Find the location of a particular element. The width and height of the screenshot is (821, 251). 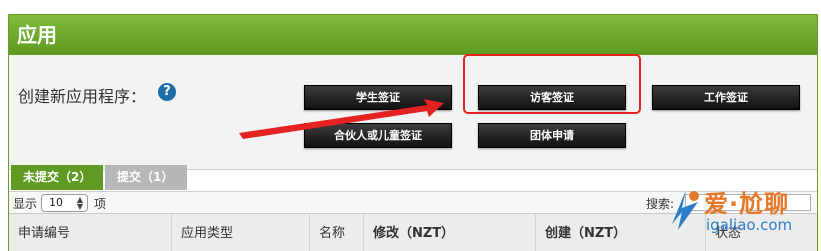

watermark: 爱·尬聊 igaliao.com is located at coordinates (742, 214).